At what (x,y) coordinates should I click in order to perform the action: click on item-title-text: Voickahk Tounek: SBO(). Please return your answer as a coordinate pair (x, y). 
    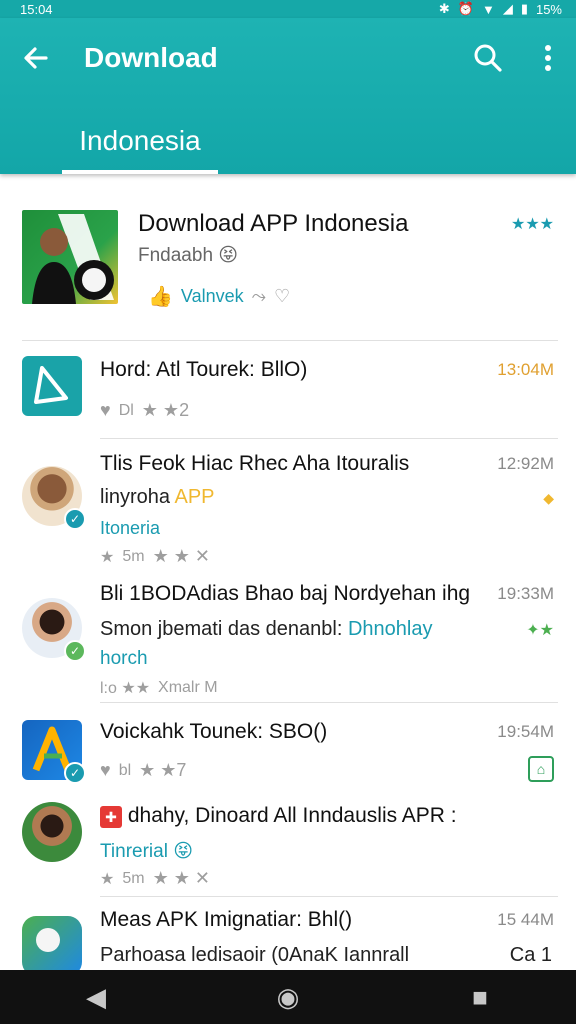
    Looking at the image, I should click on (214, 731).